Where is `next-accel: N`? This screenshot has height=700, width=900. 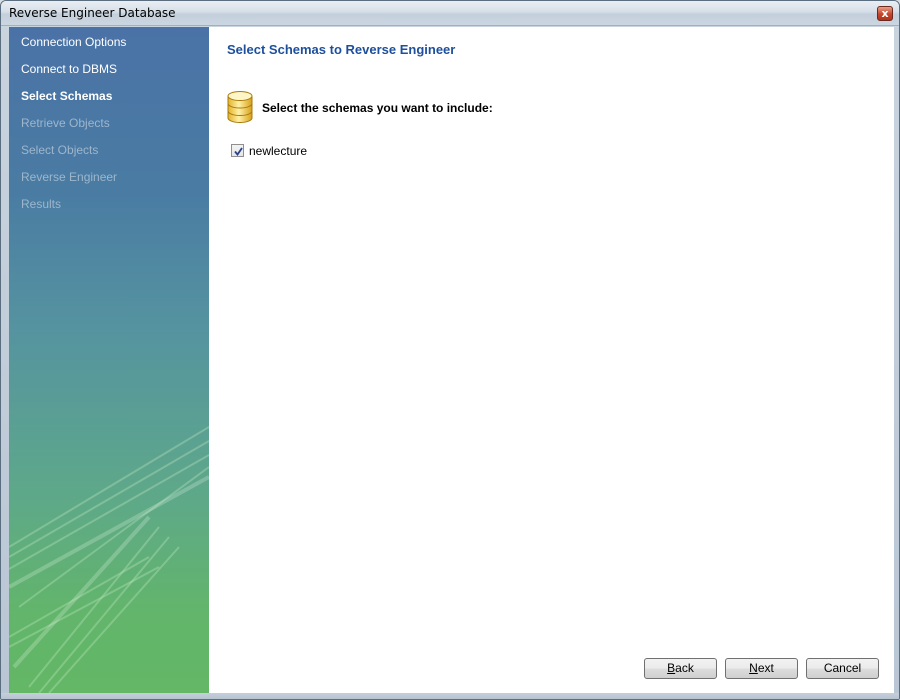 next-accel: N is located at coordinates (753, 668).